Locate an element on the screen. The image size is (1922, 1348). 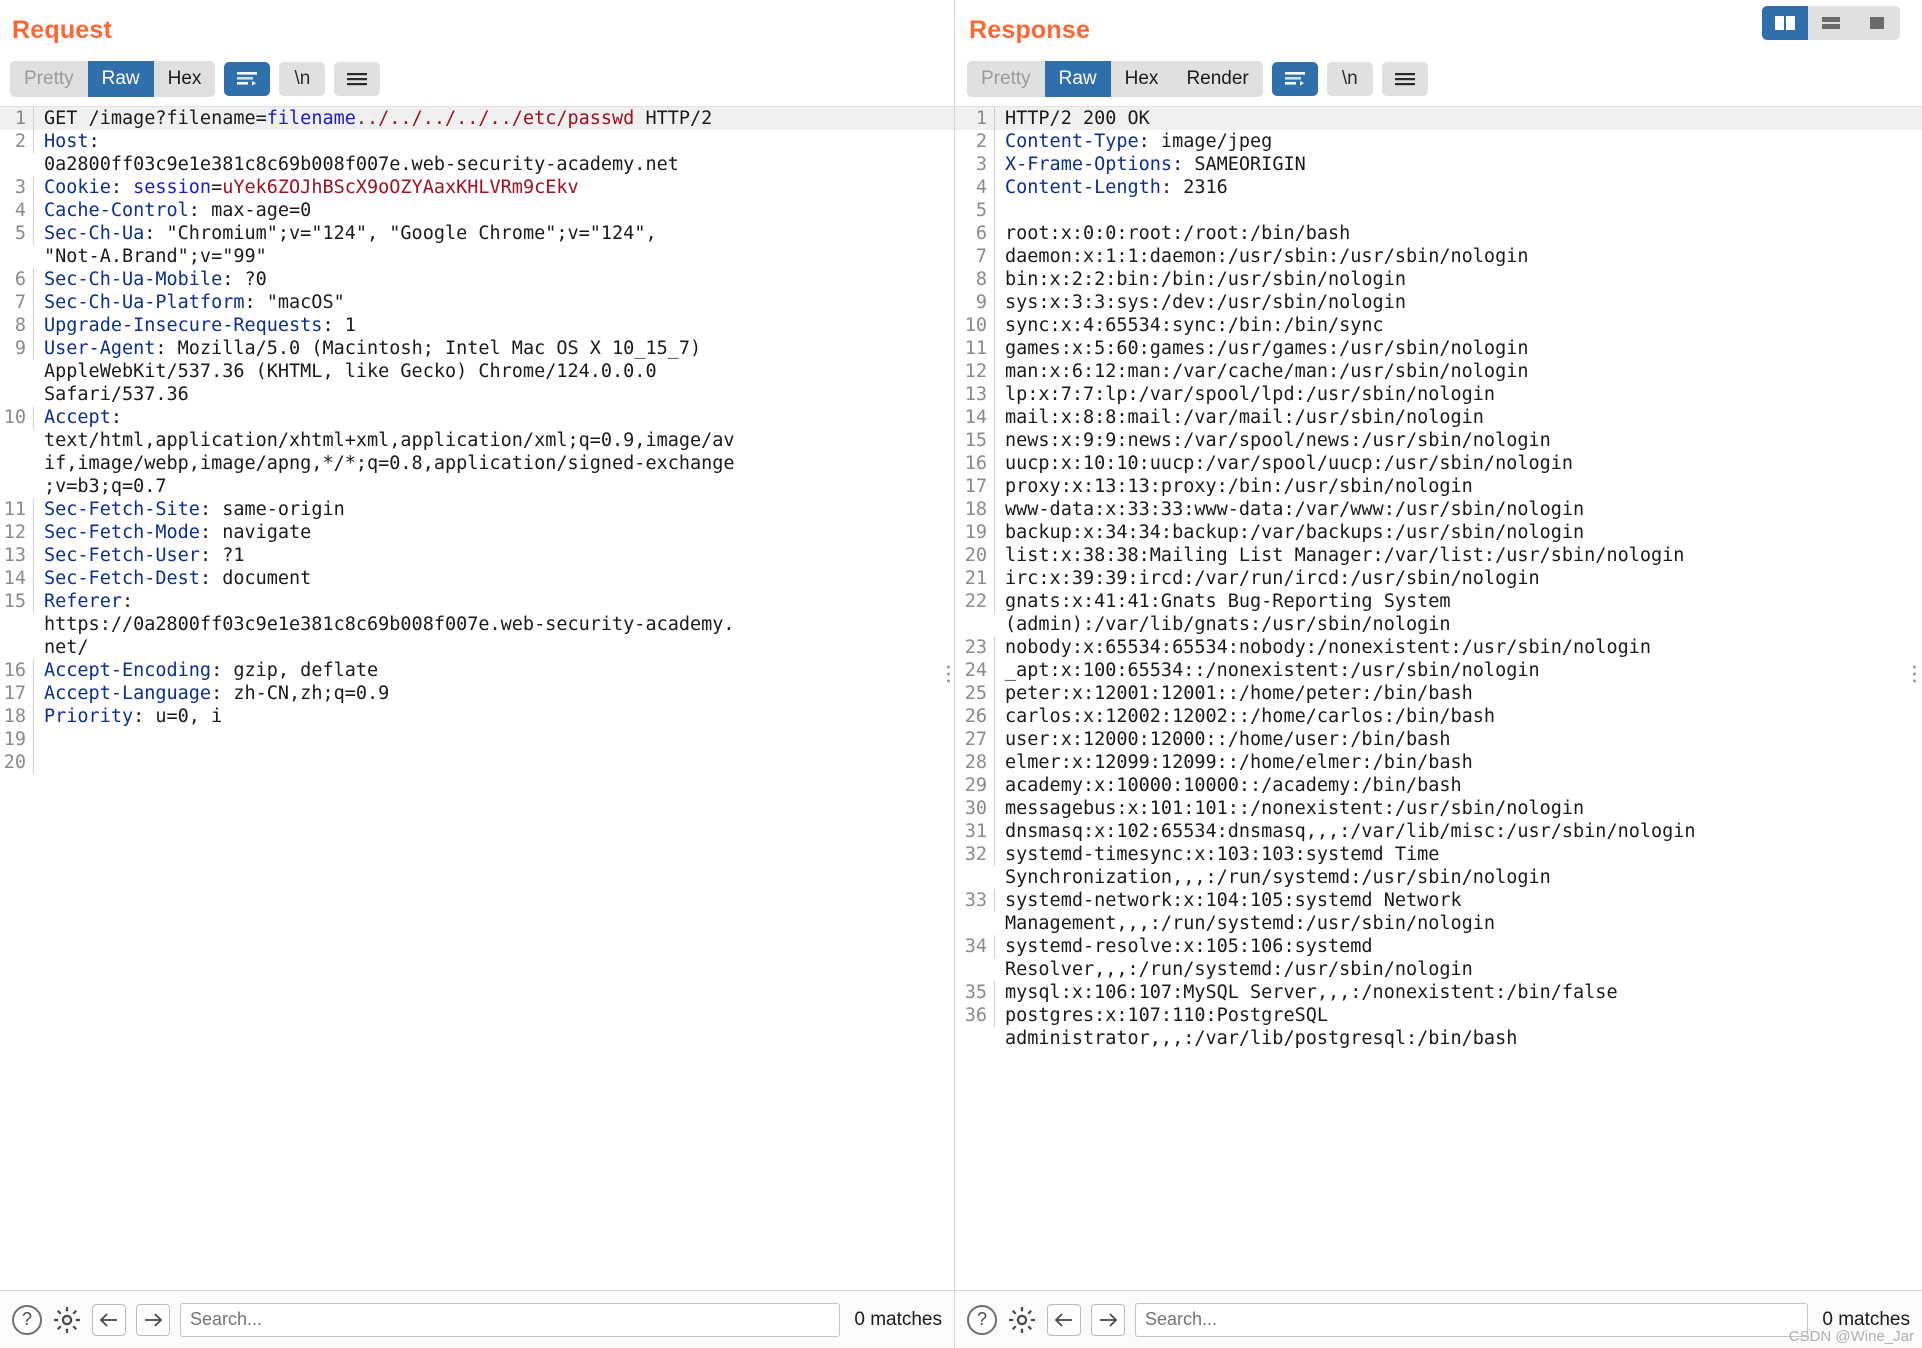
tab-response-pretty: Pretty is located at coordinates (1006, 79).